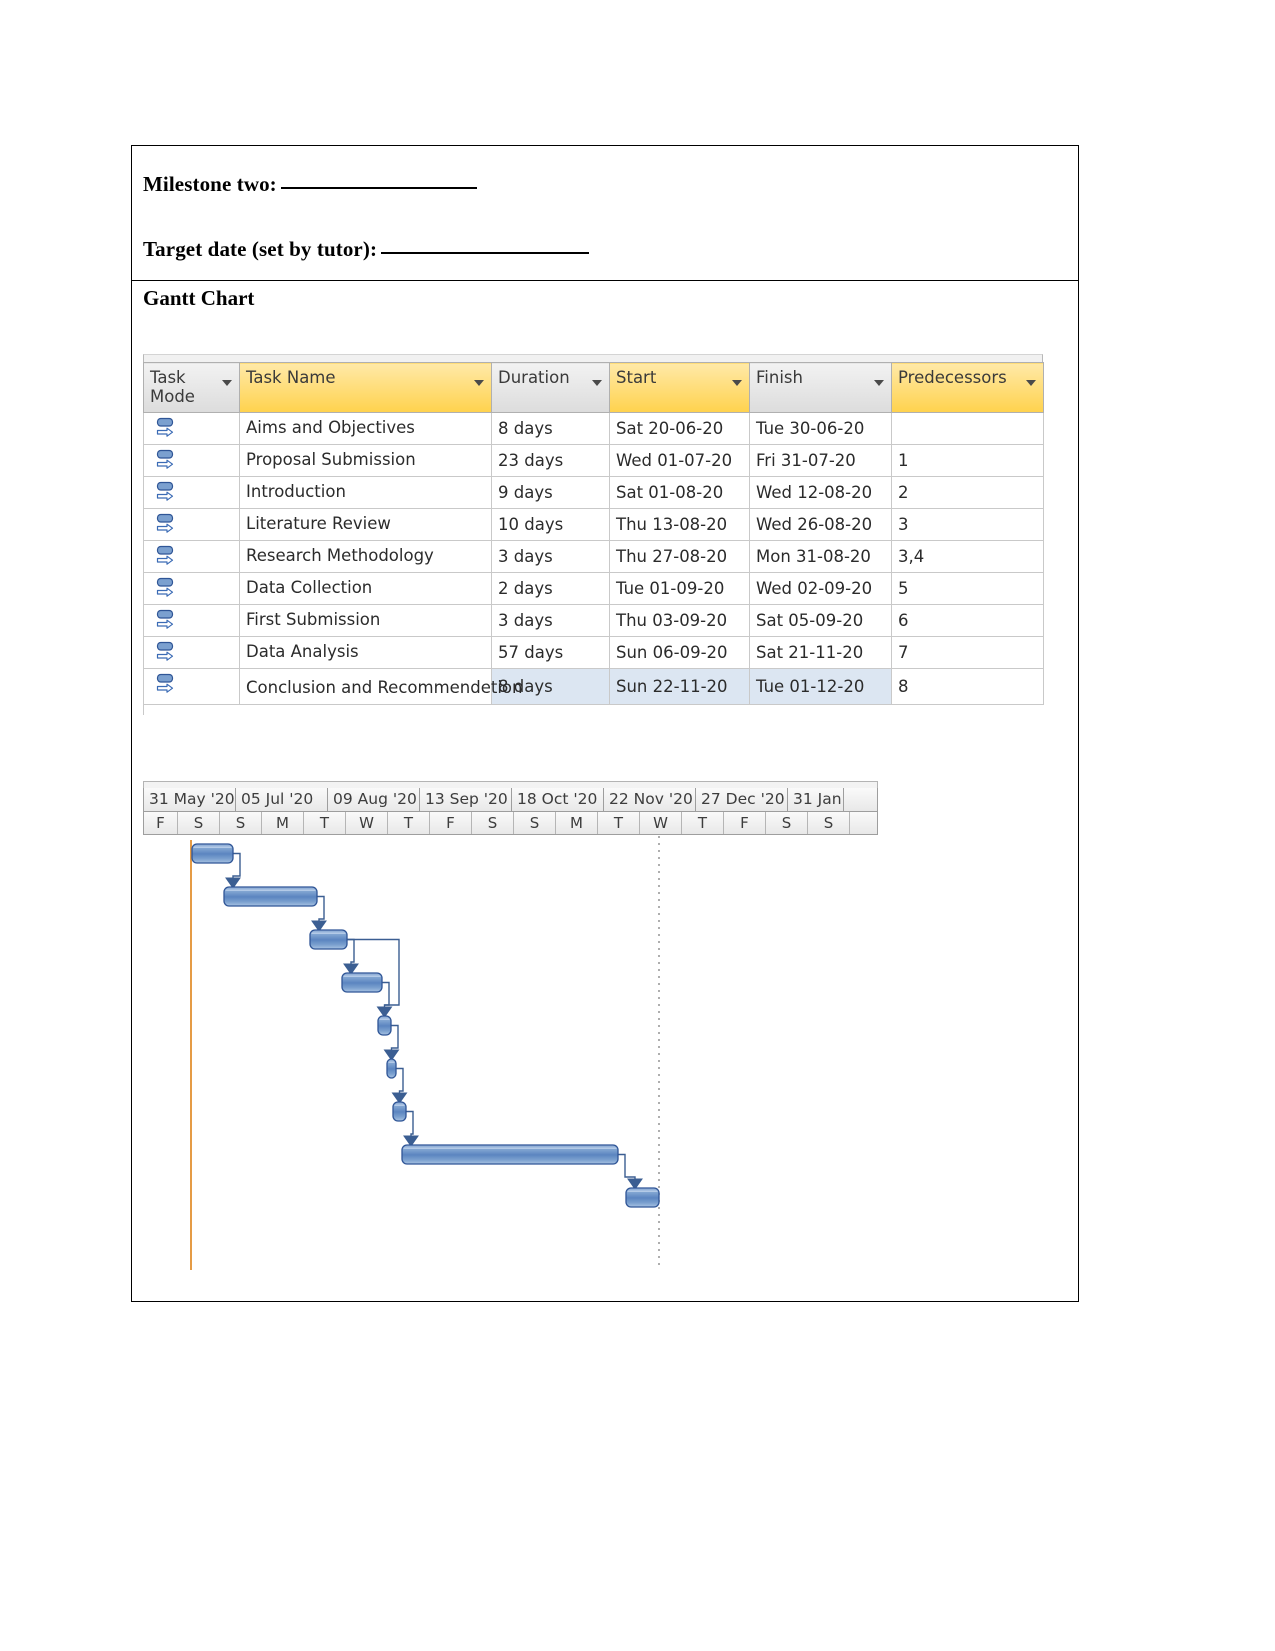 The height and width of the screenshot is (1651, 1275). What do you see at coordinates (380, 686) in the screenshot?
I see `cell-task-name: Conclusion and Recommendetion` at bounding box center [380, 686].